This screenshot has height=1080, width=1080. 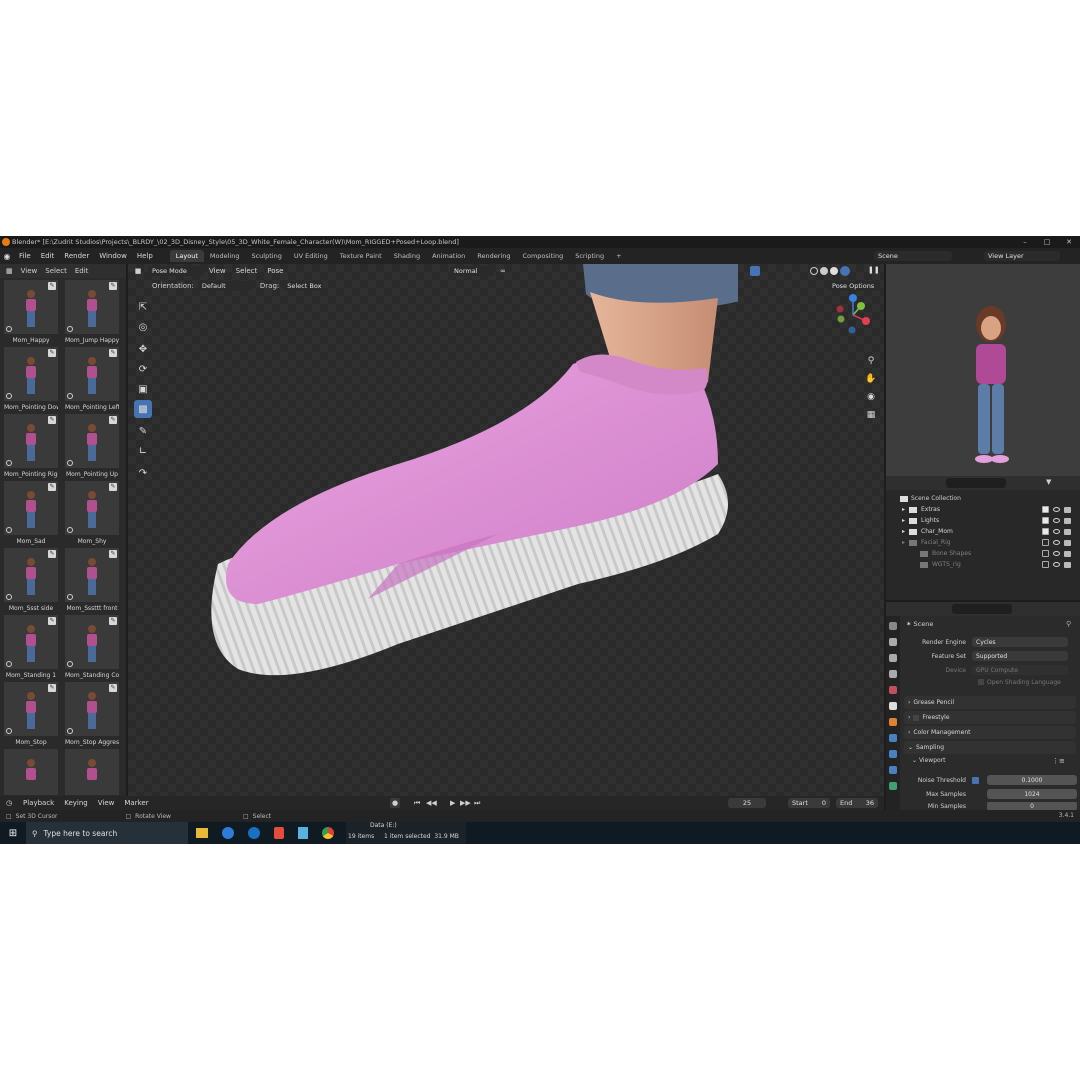 I want to click on minimize-icon: –, so click(x=1025, y=242).